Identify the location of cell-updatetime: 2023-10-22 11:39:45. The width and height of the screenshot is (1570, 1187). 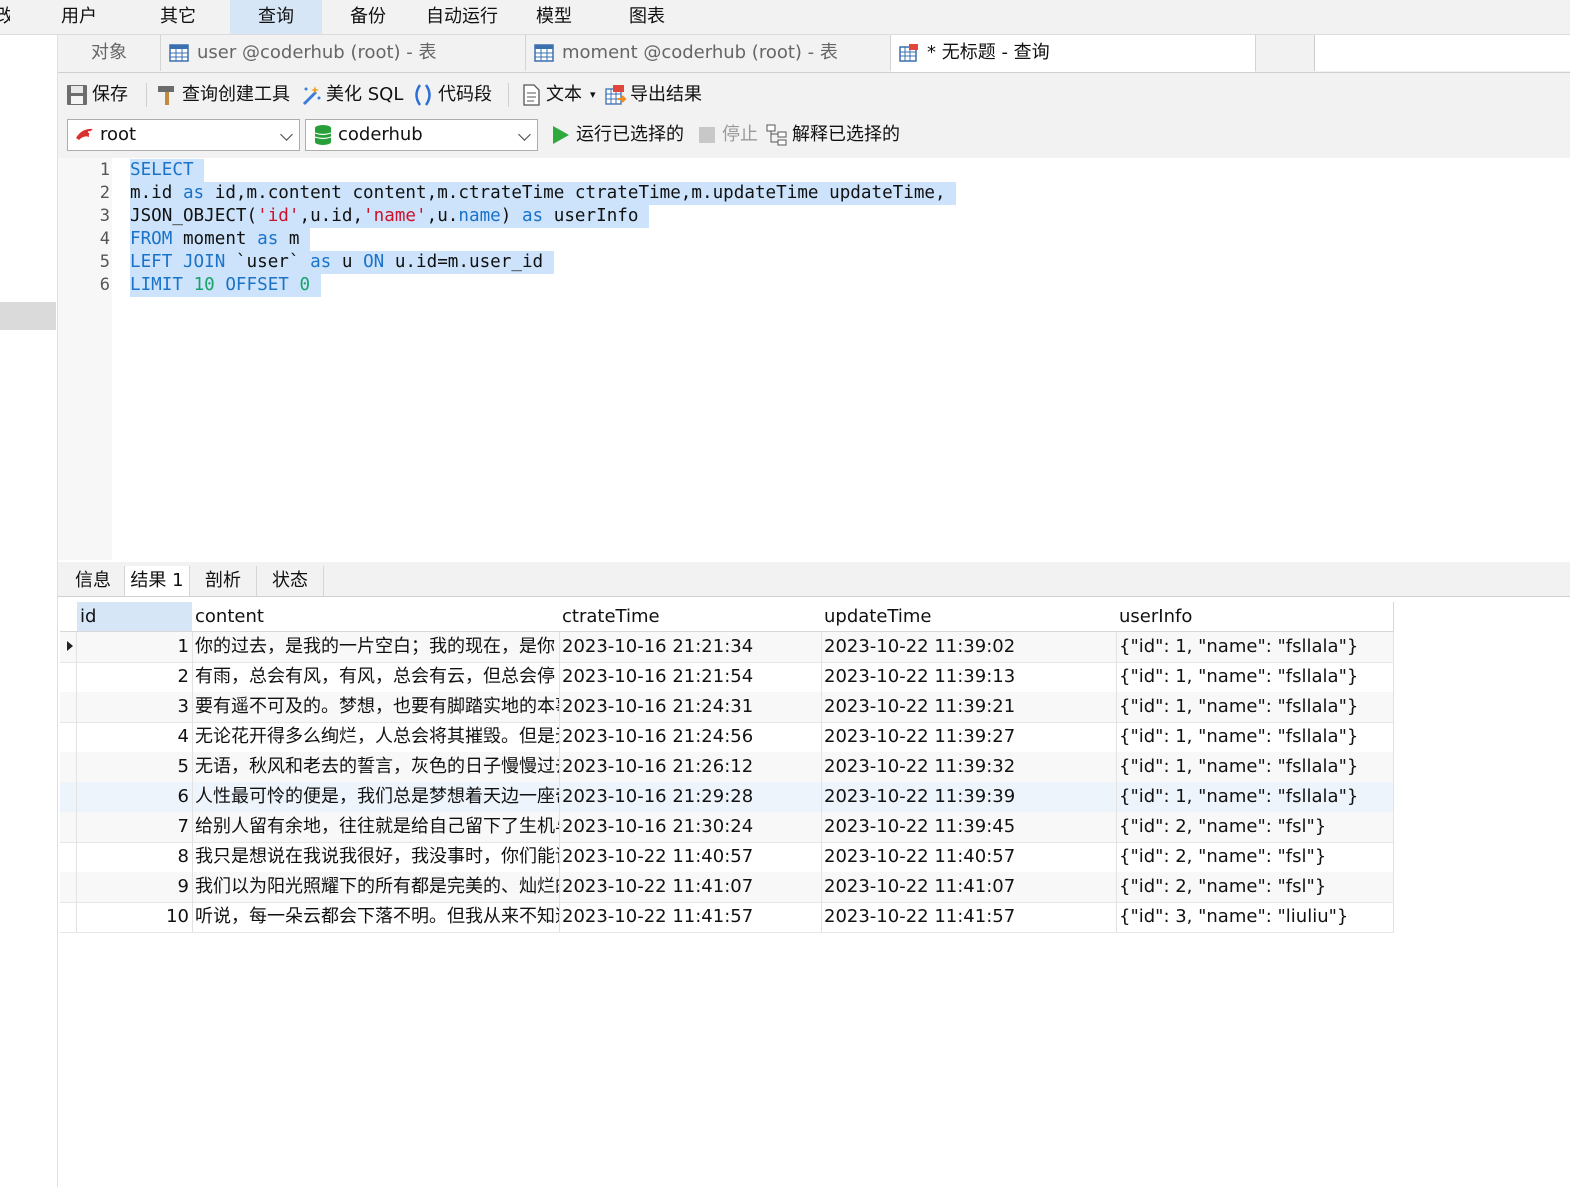
(969, 827).